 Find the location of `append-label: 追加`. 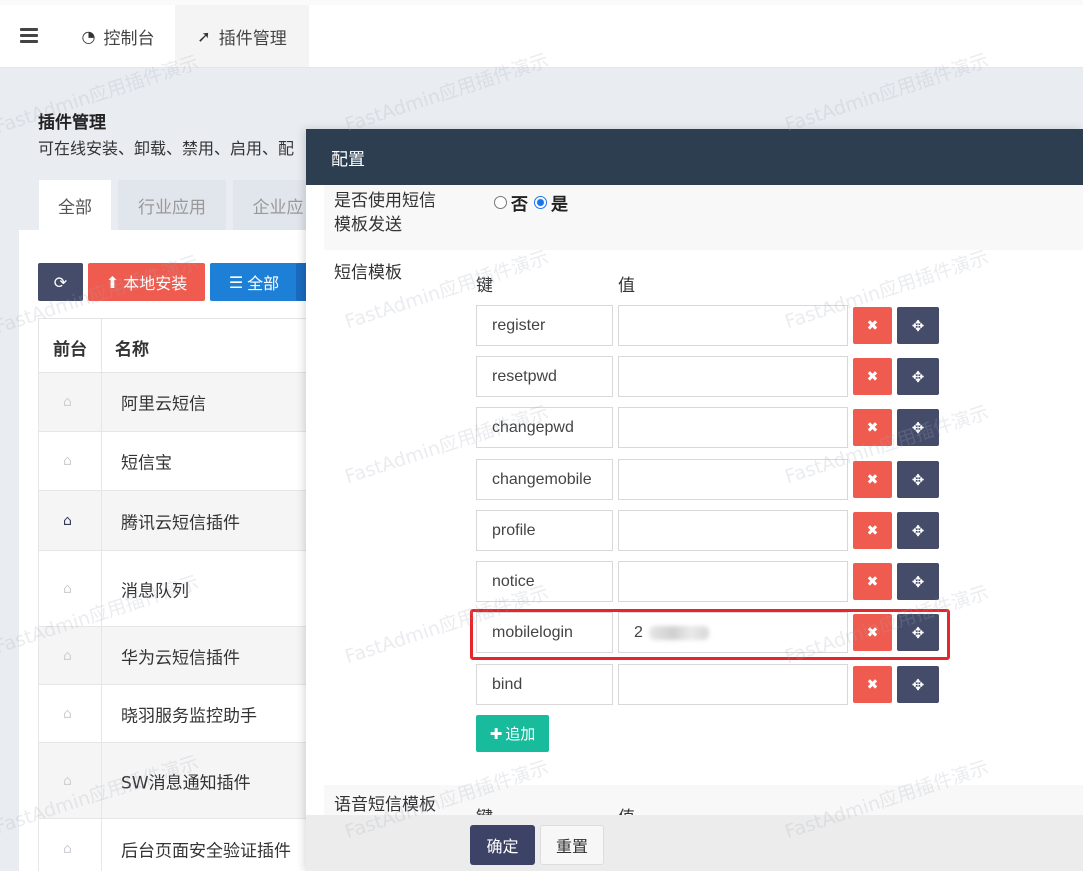

append-label: 追加 is located at coordinates (520, 734).